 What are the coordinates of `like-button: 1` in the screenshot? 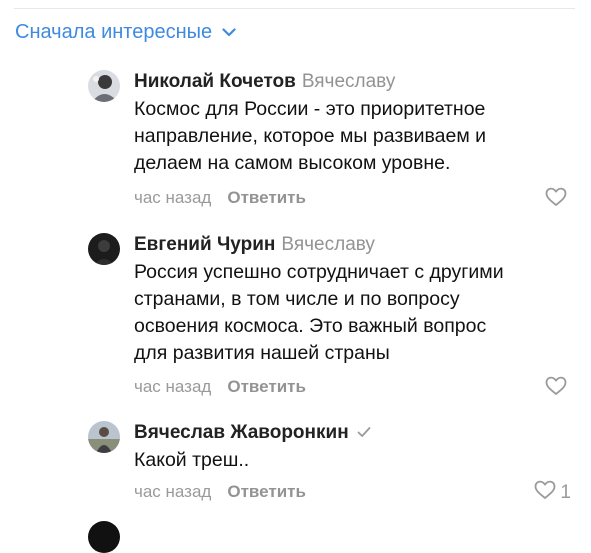 It's located at (552, 493).